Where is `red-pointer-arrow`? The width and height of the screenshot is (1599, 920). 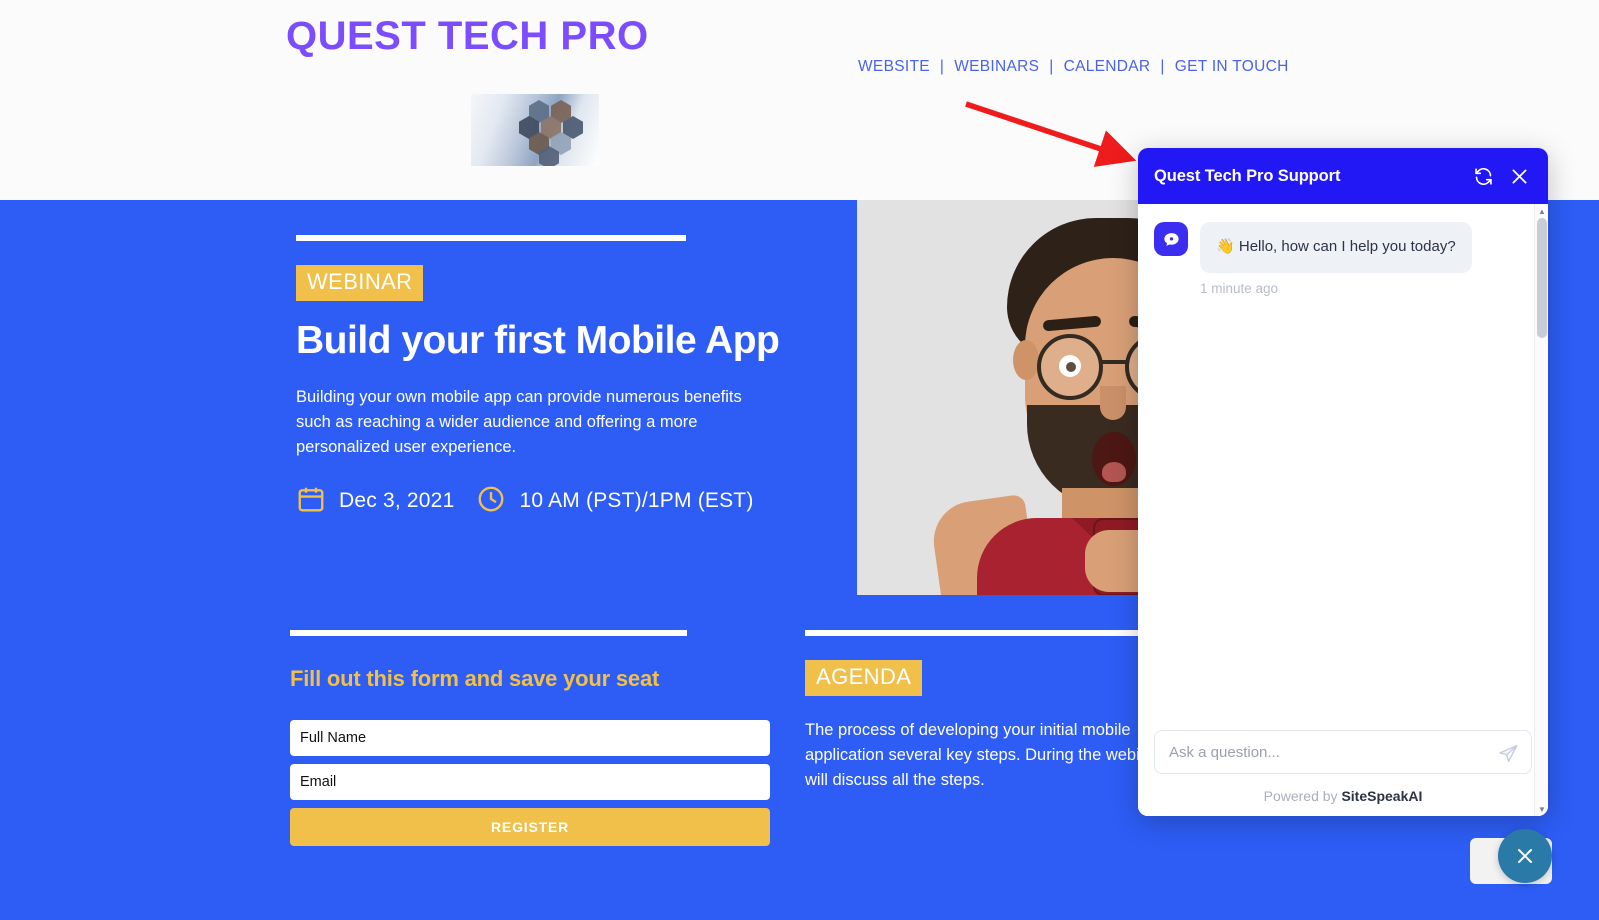
red-pointer-arrow is located at coordinates (1051, 134).